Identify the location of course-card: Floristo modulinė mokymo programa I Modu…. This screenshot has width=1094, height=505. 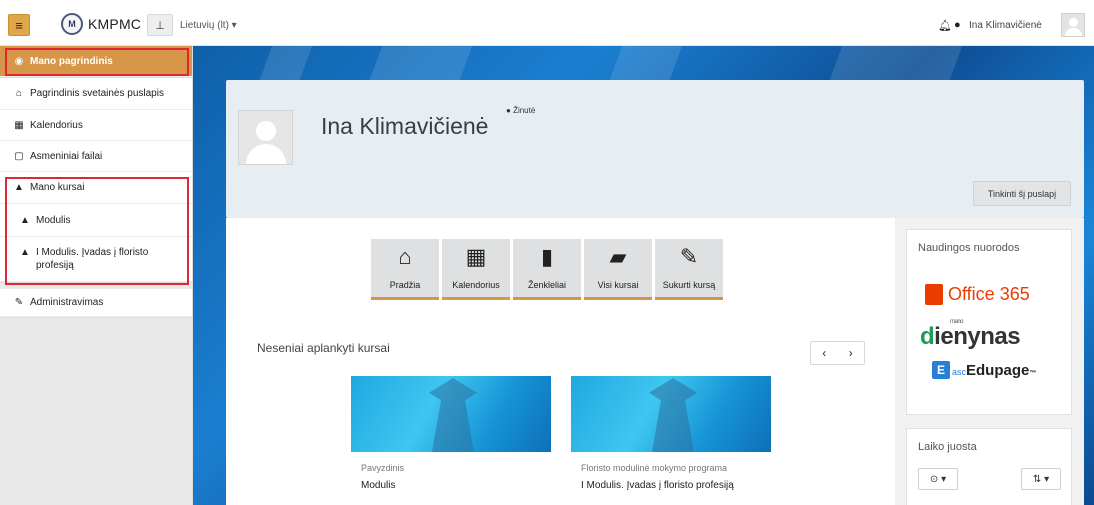
(671, 433).